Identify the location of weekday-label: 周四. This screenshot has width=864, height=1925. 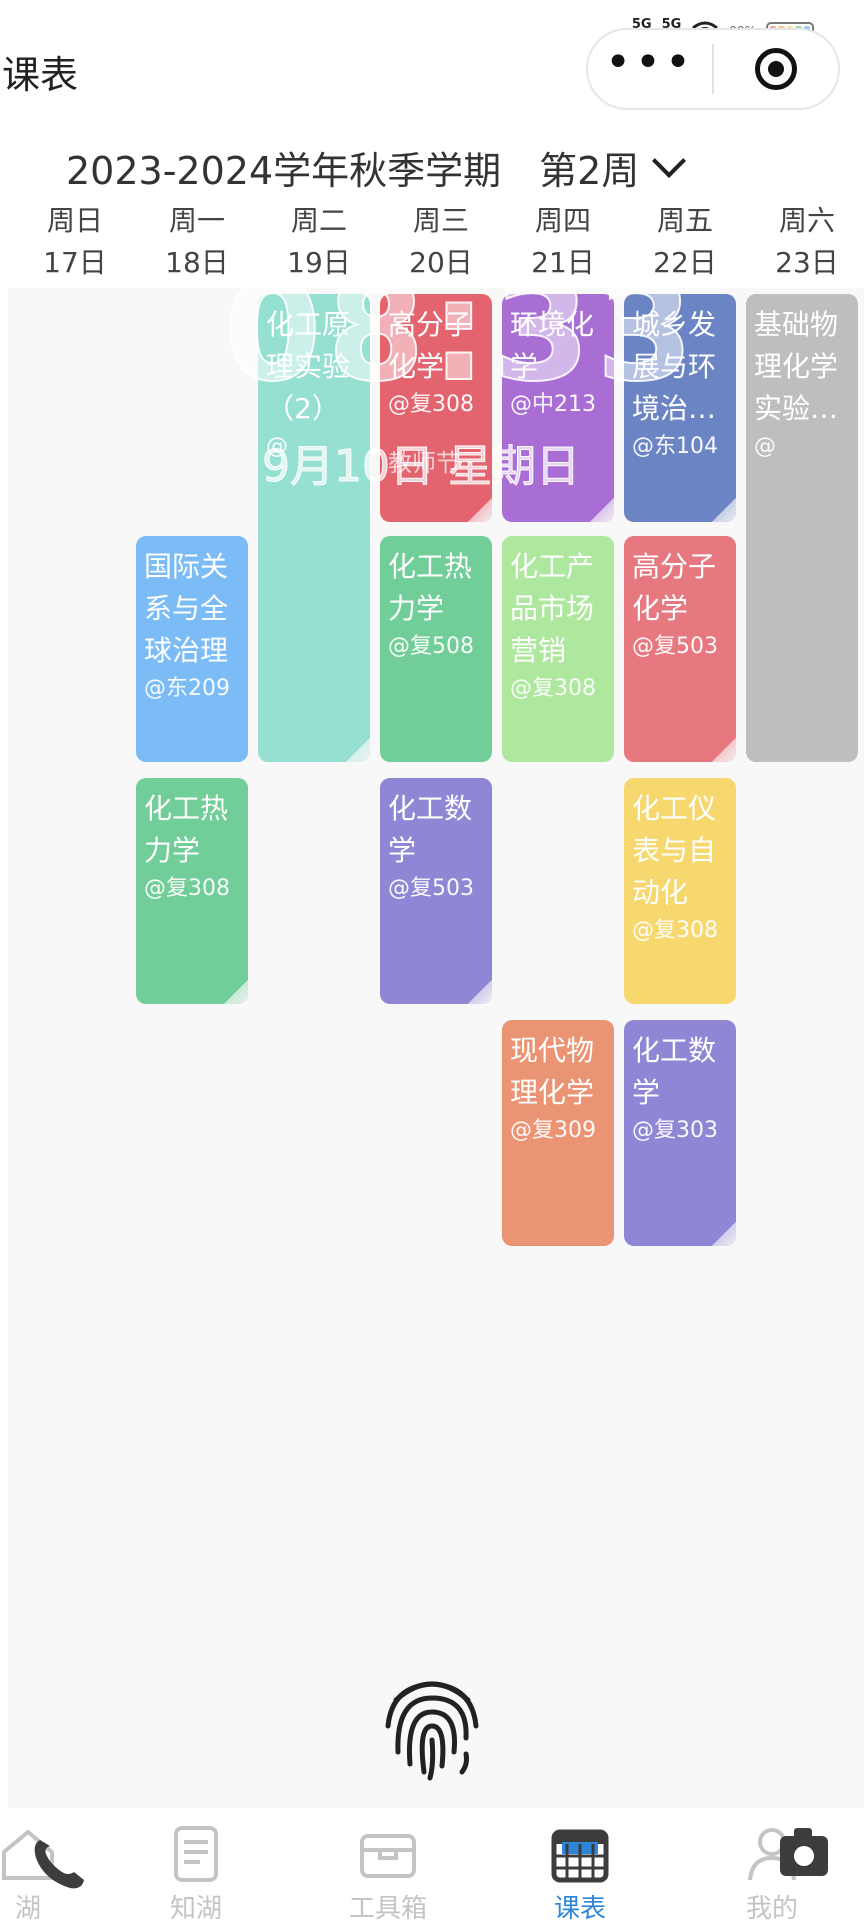
(562, 220).